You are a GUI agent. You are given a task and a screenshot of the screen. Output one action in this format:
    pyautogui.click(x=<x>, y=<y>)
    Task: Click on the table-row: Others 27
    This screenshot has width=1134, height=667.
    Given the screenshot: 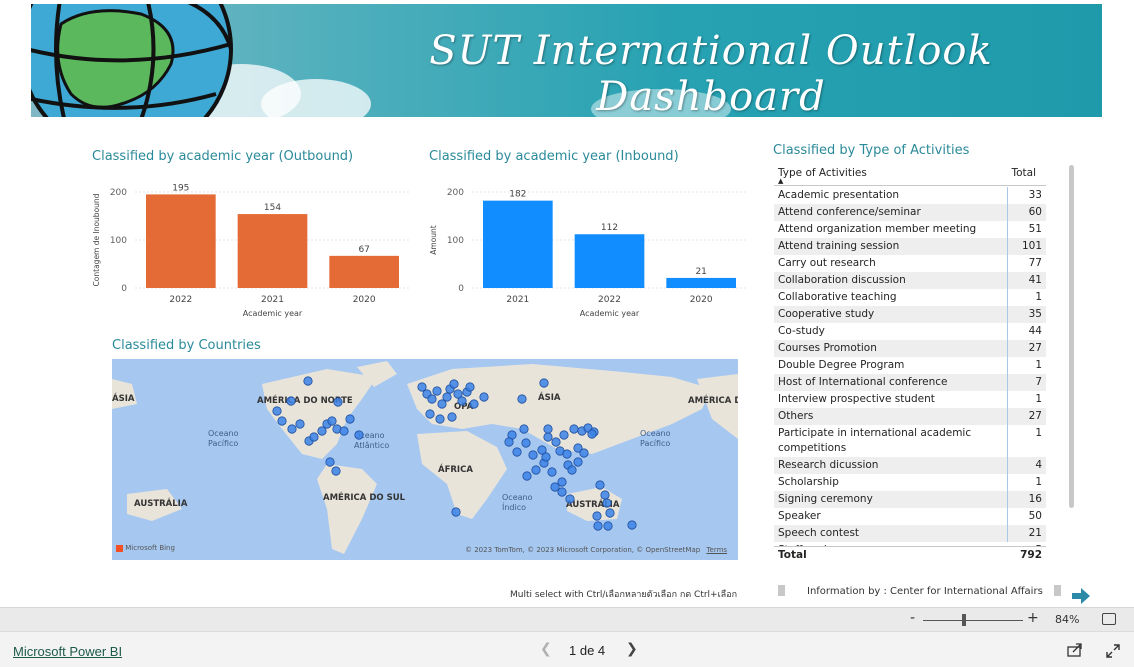 What is the action you would take?
    pyautogui.click(x=910, y=416)
    